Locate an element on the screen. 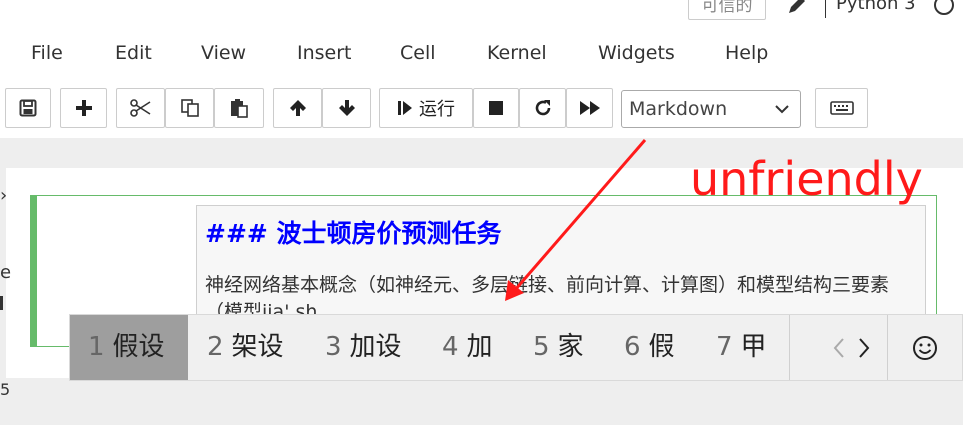  menu-view: View is located at coordinates (223, 53).